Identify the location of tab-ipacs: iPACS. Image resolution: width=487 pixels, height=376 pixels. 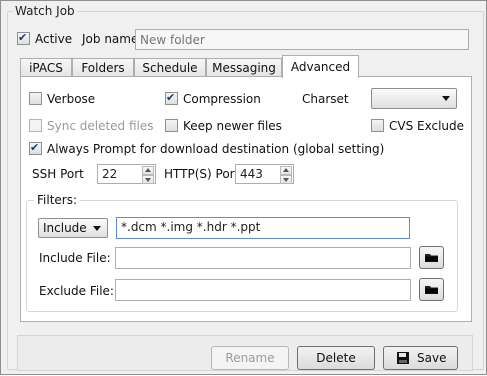
(46, 67).